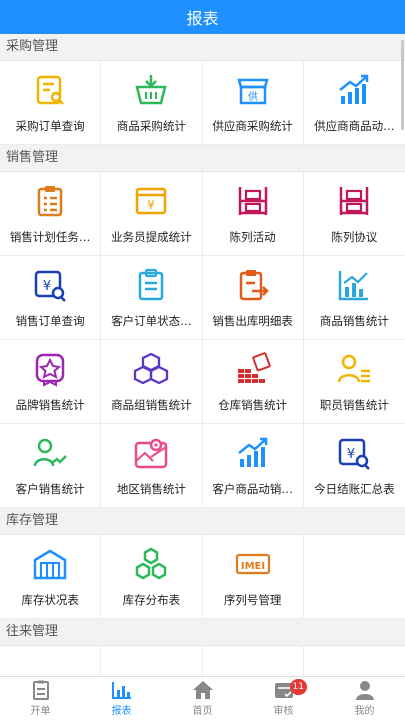  I want to click on report-inventory-distribution: 库存分布表, so click(152, 577).